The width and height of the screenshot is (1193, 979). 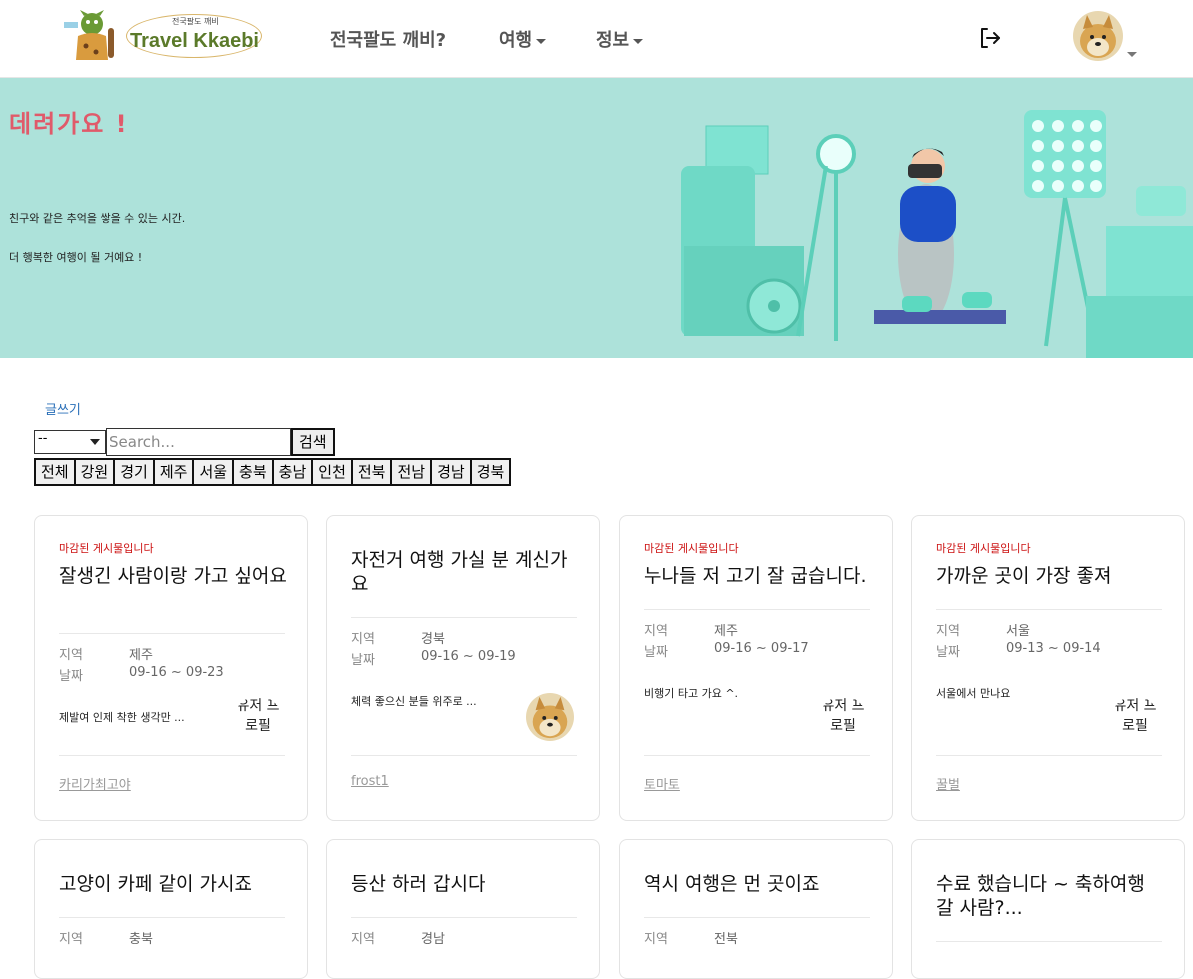 What do you see at coordinates (516, 40) in the screenshot?
I see `nav-travel-label: 여행` at bounding box center [516, 40].